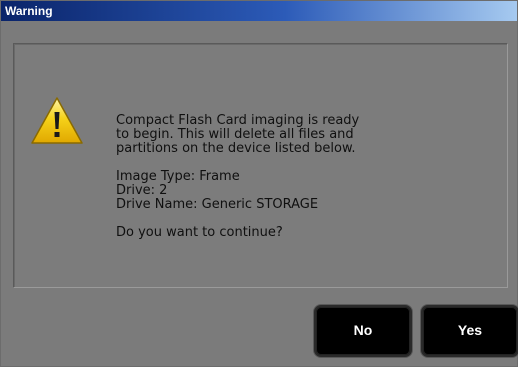 The width and height of the screenshot is (518, 367). I want to click on image-type-detail: Image Type: Frame, so click(178, 176).